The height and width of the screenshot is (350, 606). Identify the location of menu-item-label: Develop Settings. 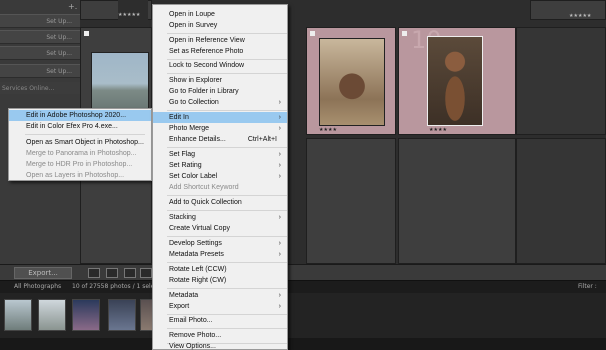
(195, 243).